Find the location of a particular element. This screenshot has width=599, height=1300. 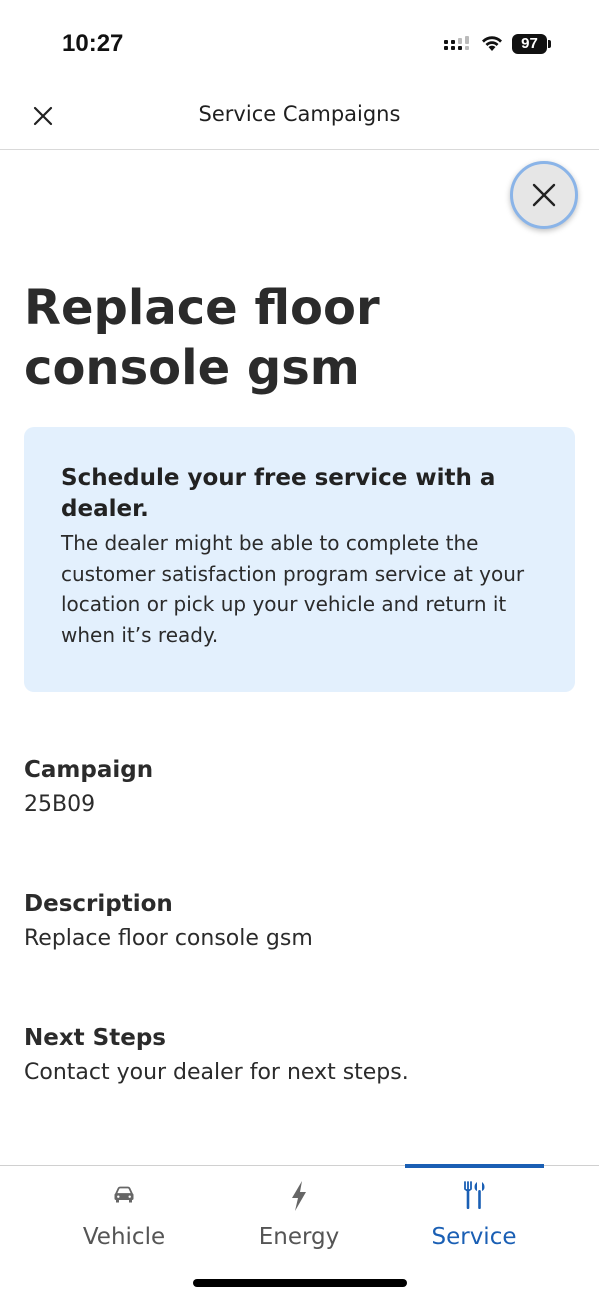

battery-icon: 97 is located at coordinates (531, 44).